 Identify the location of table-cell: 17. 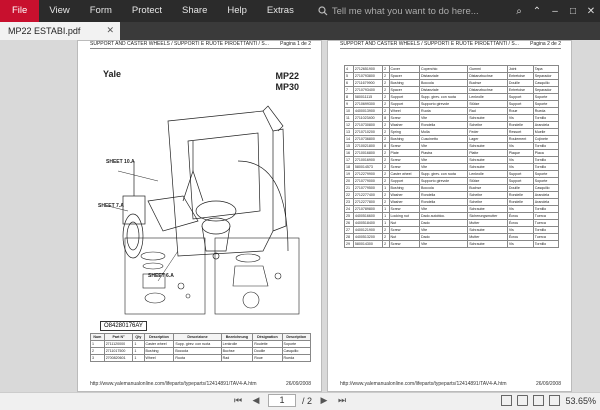
(349, 160).